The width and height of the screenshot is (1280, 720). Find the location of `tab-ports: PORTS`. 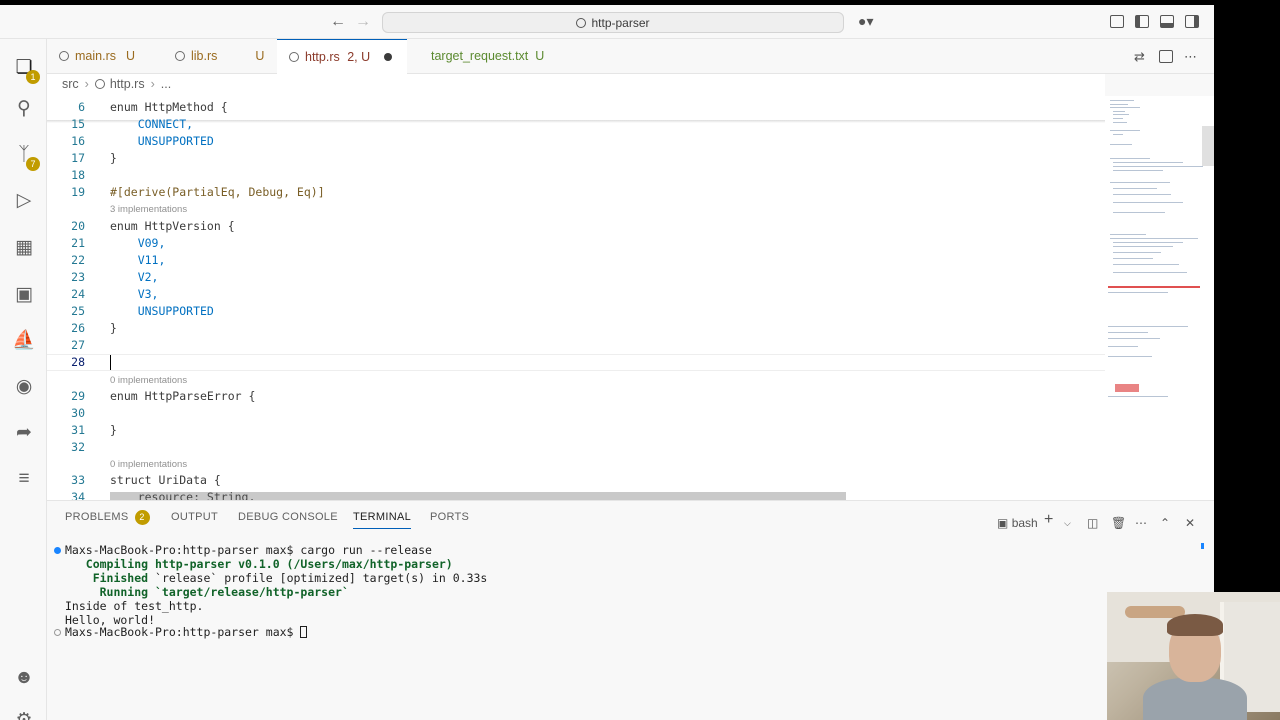

tab-ports: PORTS is located at coordinates (449, 519).